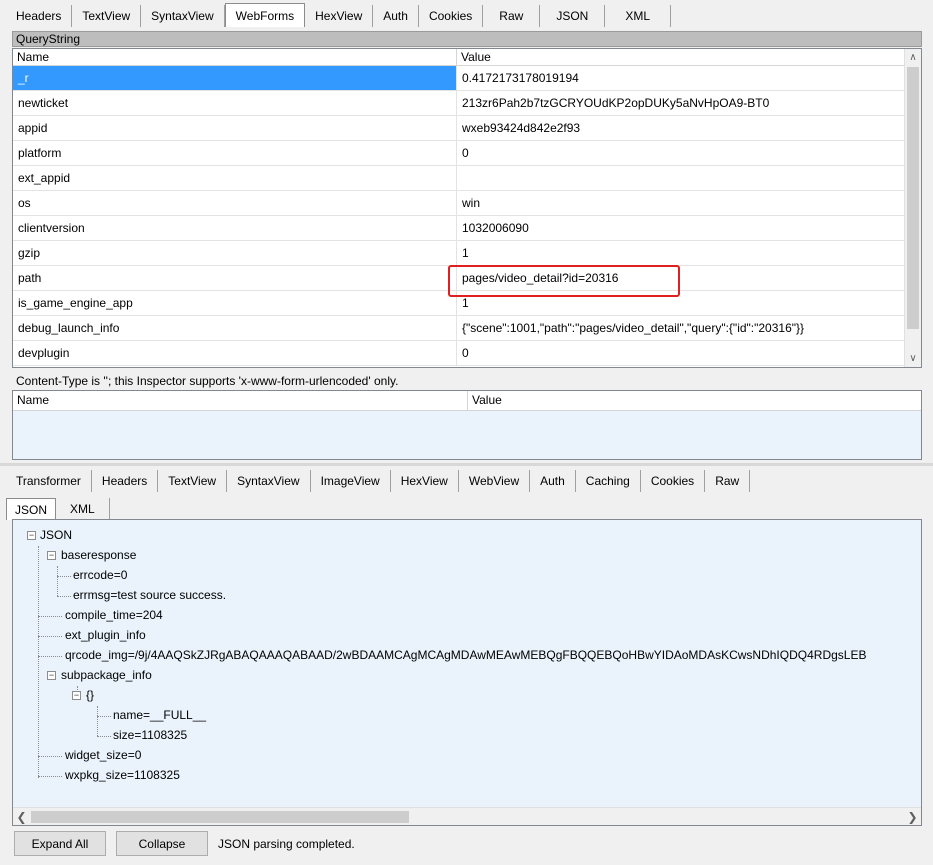 This screenshot has width=933, height=865. Describe the element at coordinates (424, 481) in the screenshot. I see `tab-response-hexview: HexView` at that location.